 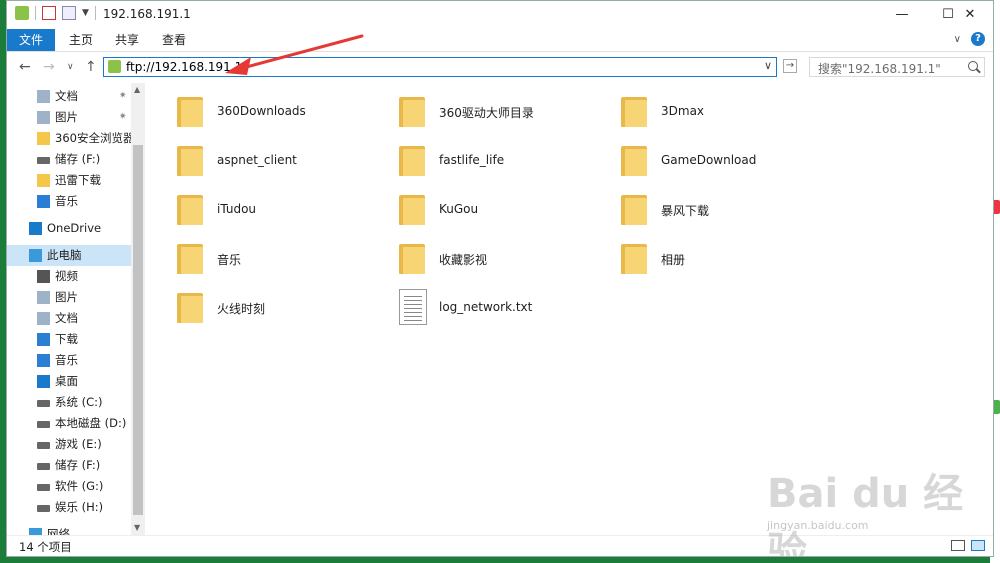 I want to click on file-item: log_network.txt, so click(x=499, y=309).